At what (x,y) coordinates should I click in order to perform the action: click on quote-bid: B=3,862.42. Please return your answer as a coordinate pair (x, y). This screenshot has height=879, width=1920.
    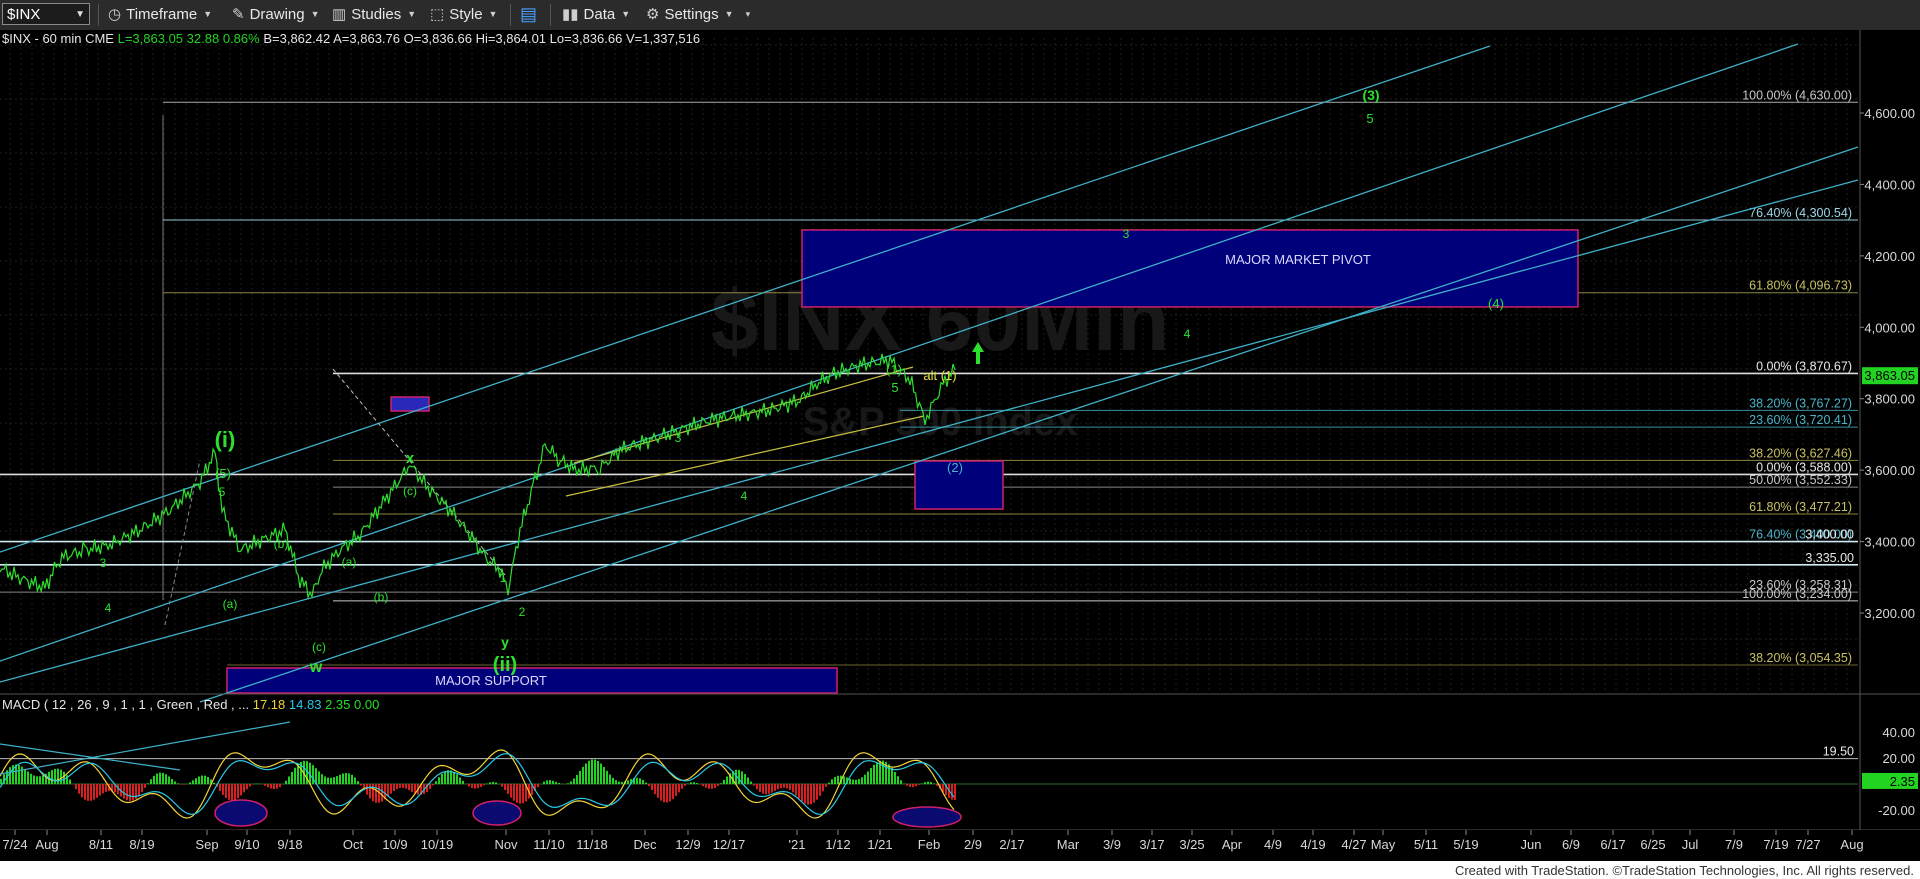
    Looking at the image, I should click on (297, 38).